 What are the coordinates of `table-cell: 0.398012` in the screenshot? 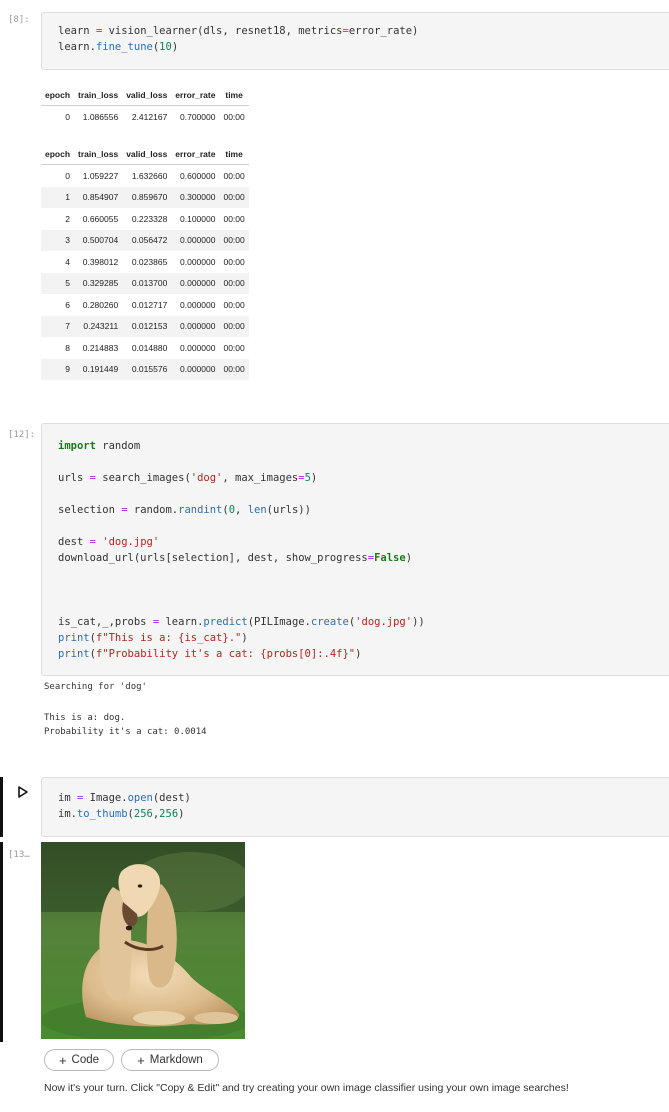 It's located at (100, 261).